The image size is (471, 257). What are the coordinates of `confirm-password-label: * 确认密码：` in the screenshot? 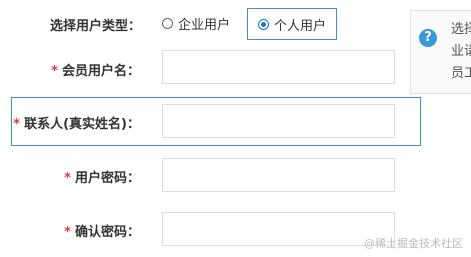 It's located at (102, 230).